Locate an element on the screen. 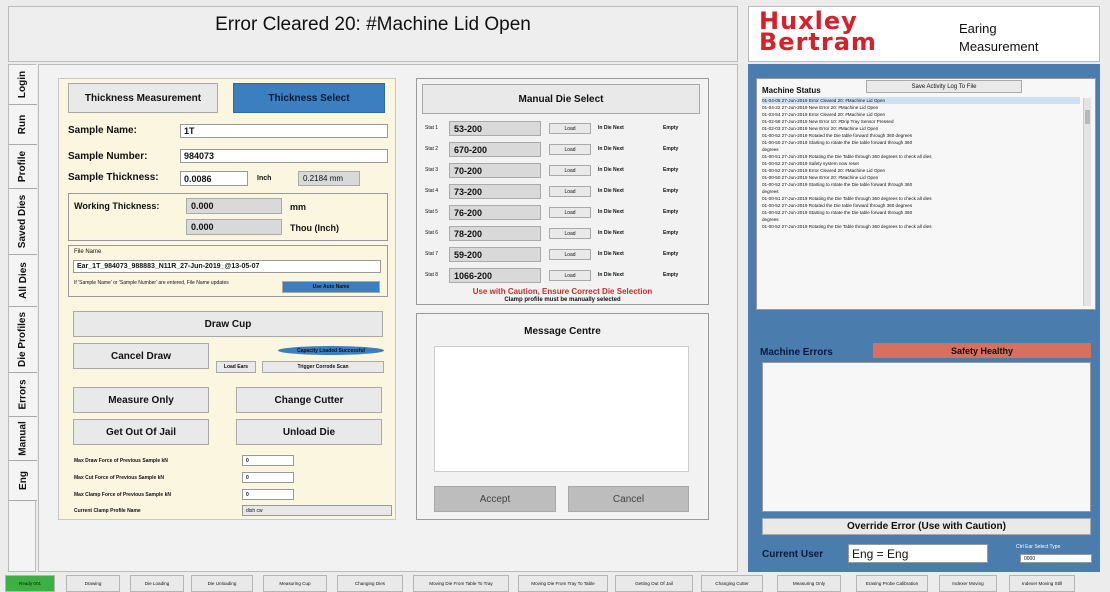 The height and width of the screenshot is (592, 1110). die-station-value: 59-200 is located at coordinates (495, 254).